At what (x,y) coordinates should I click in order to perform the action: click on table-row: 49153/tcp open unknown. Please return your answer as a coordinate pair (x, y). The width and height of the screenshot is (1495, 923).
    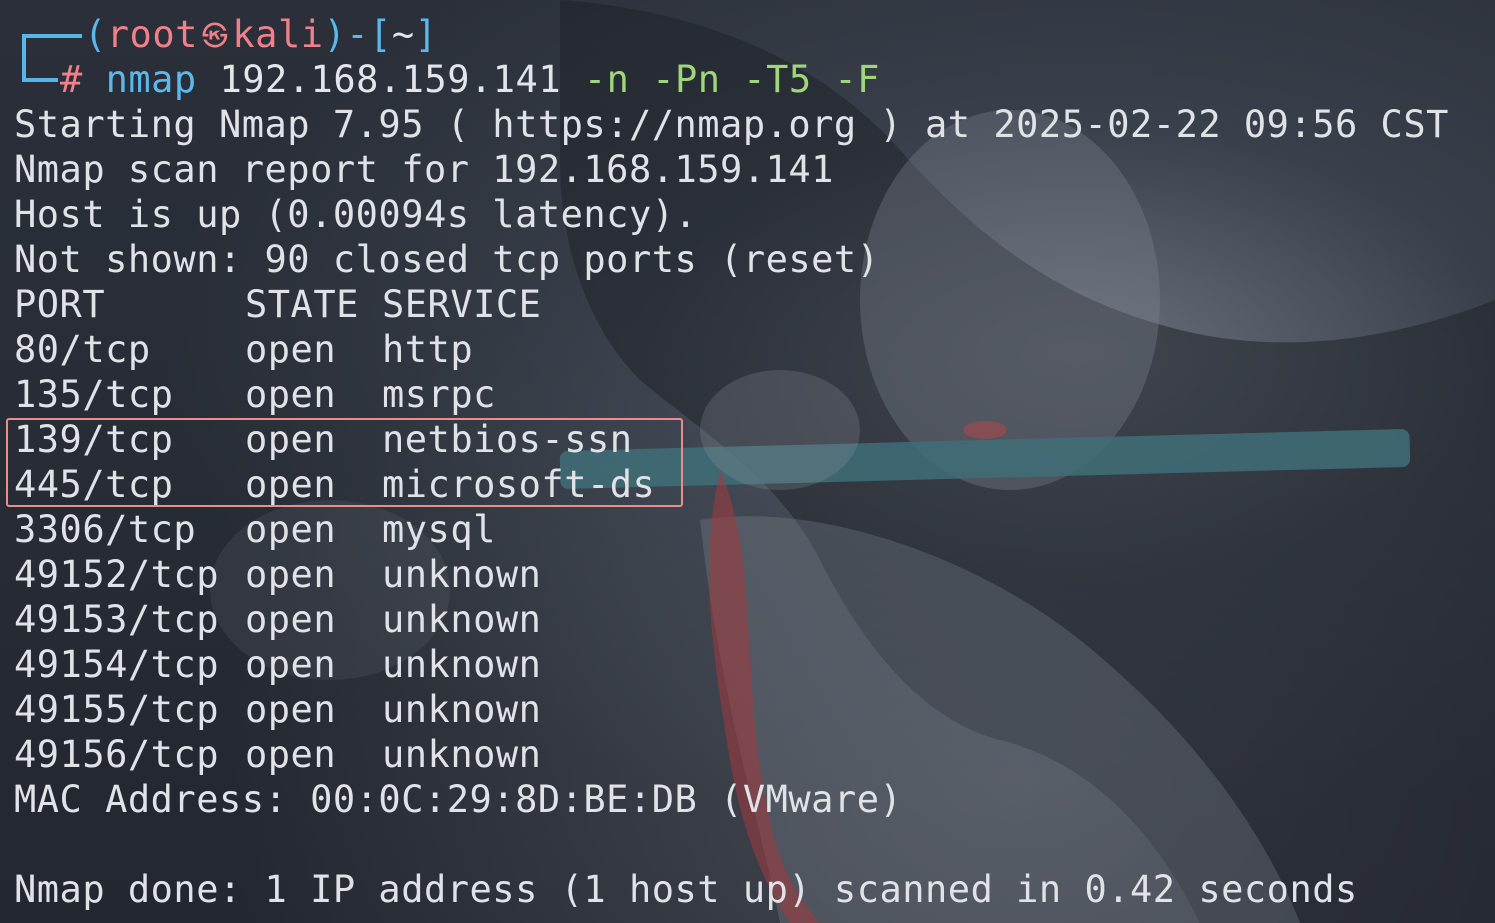
    Looking at the image, I should click on (277, 619).